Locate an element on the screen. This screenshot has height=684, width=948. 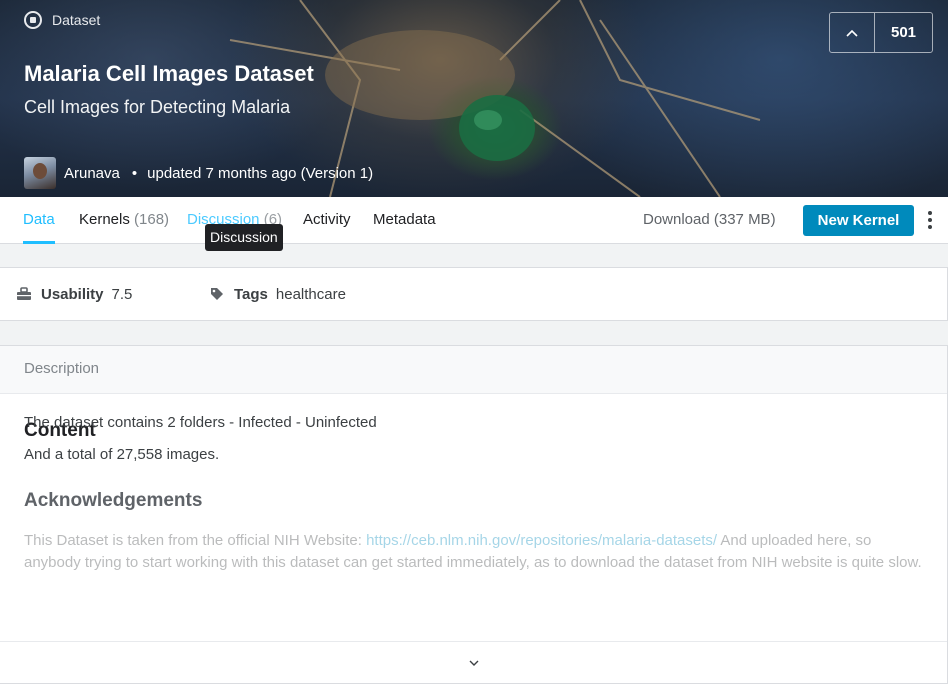
tab-kernels: Kernels (168) is located at coordinates (124, 220).